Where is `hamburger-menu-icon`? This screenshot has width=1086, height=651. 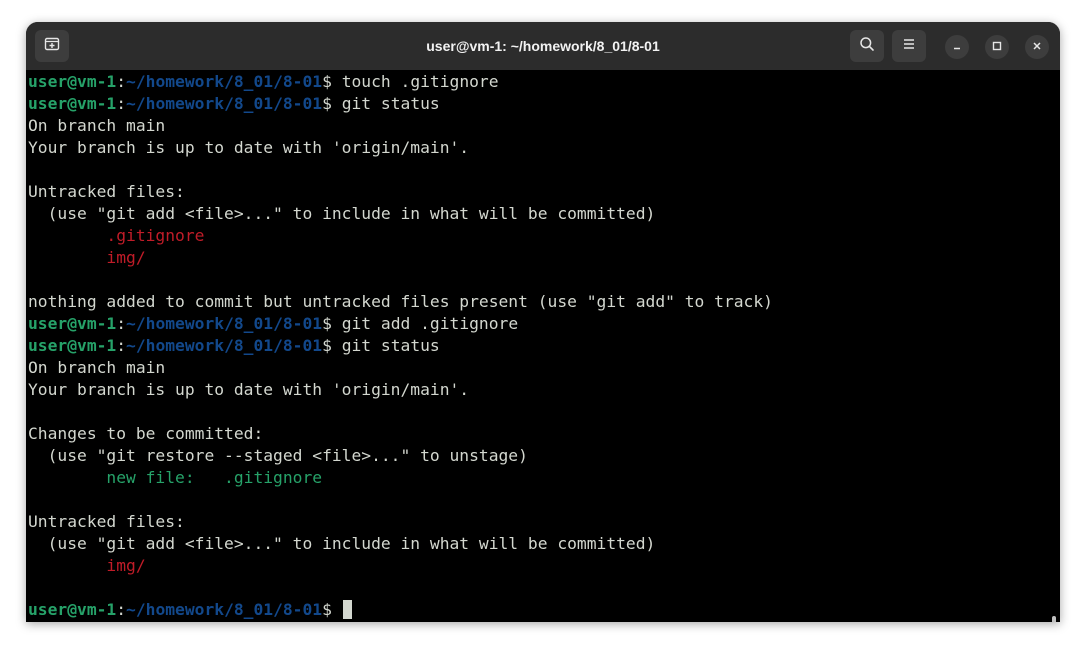
hamburger-menu-icon is located at coordinates (909, 46).